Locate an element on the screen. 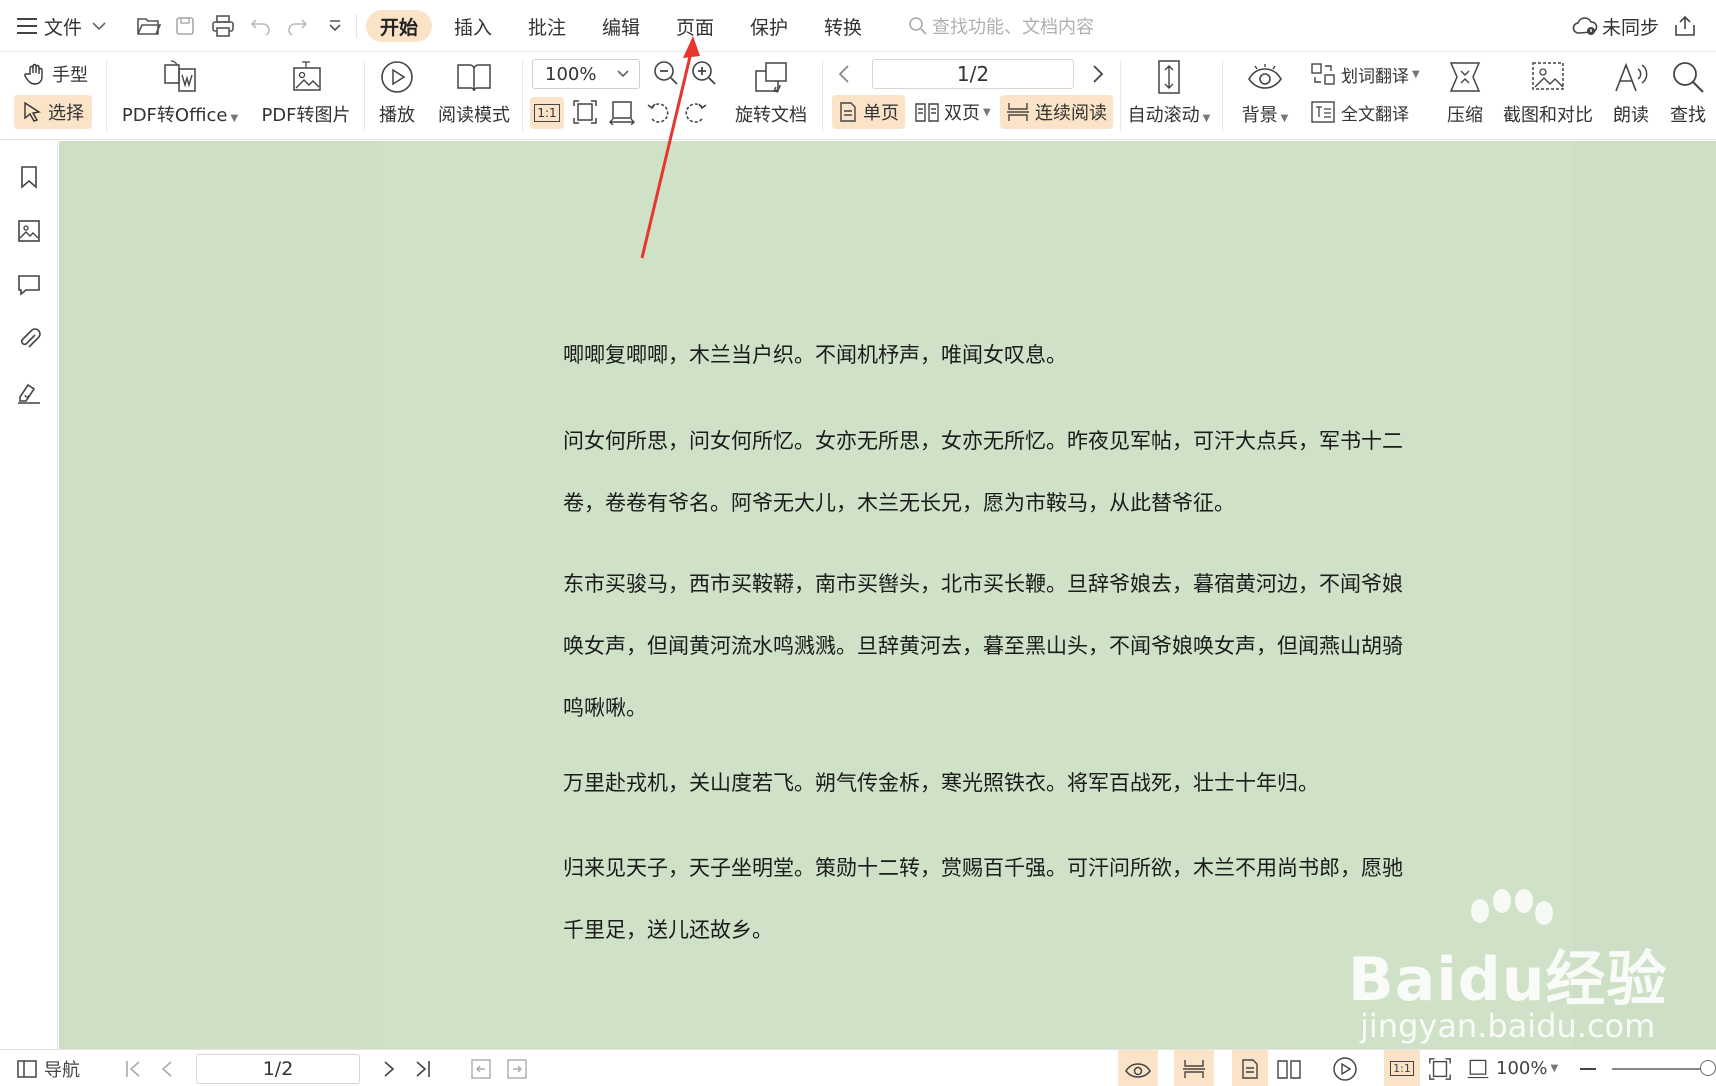 The width and height of the screenshot is (1716, 1086). status-zoom-value: 100% is located at coordinates (1522, 1068).